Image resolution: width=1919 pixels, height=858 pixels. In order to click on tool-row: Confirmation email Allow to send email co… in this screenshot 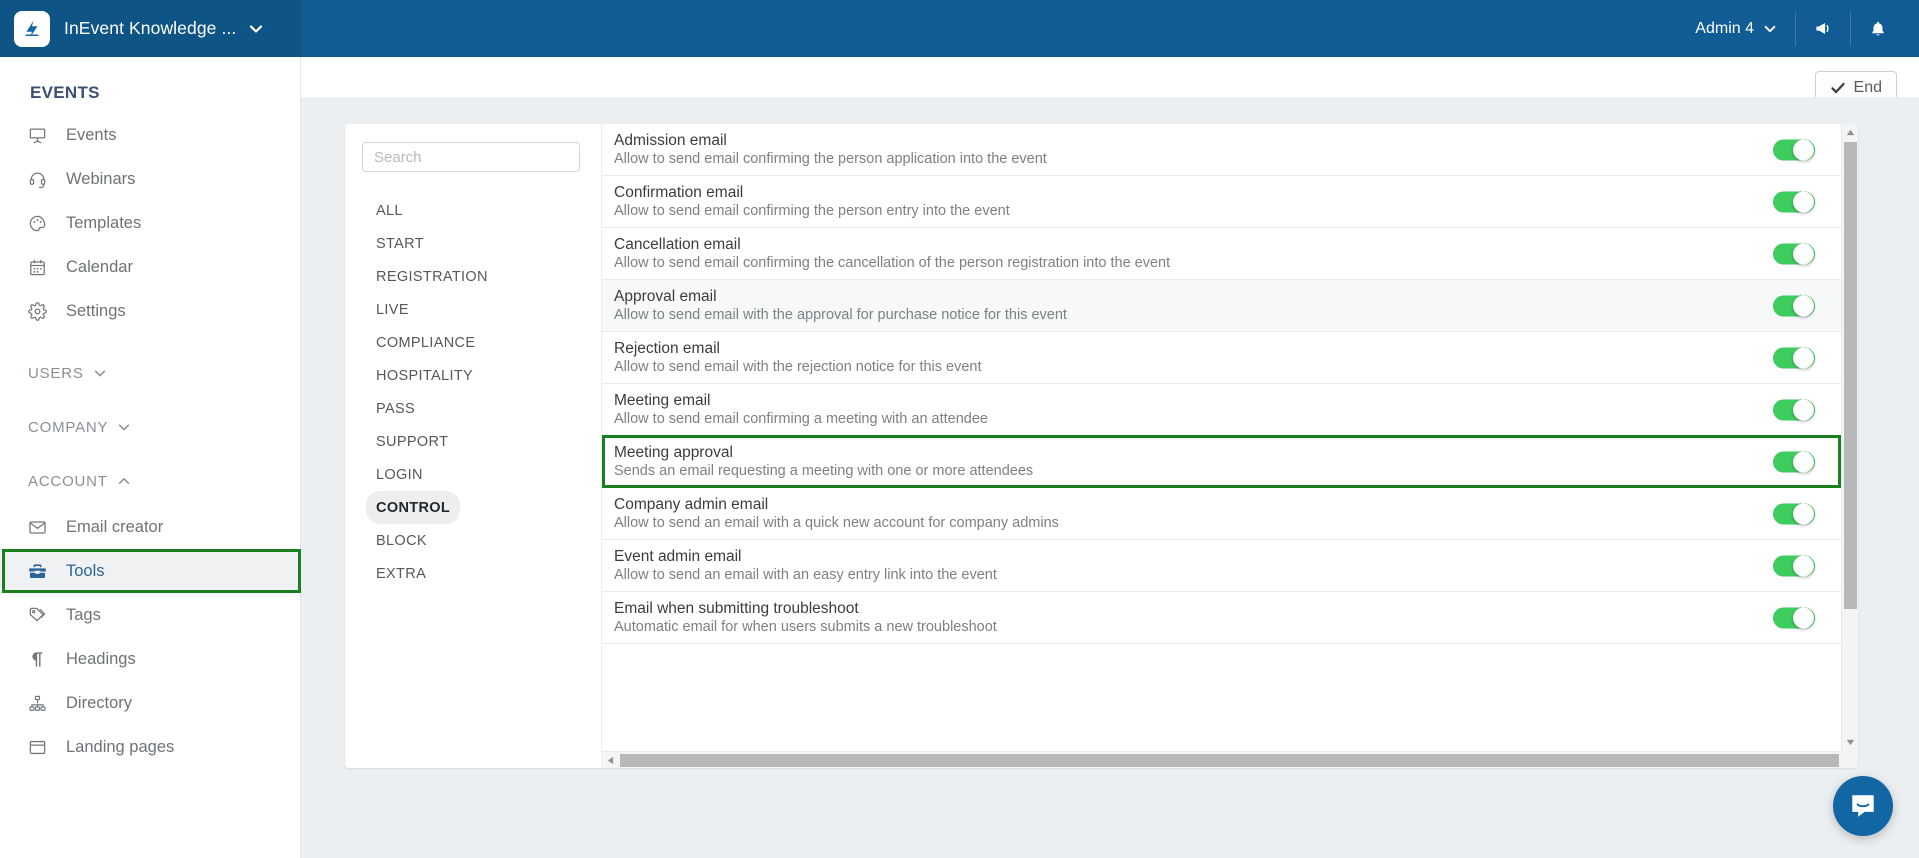, I will do `click(1221, 202)`.